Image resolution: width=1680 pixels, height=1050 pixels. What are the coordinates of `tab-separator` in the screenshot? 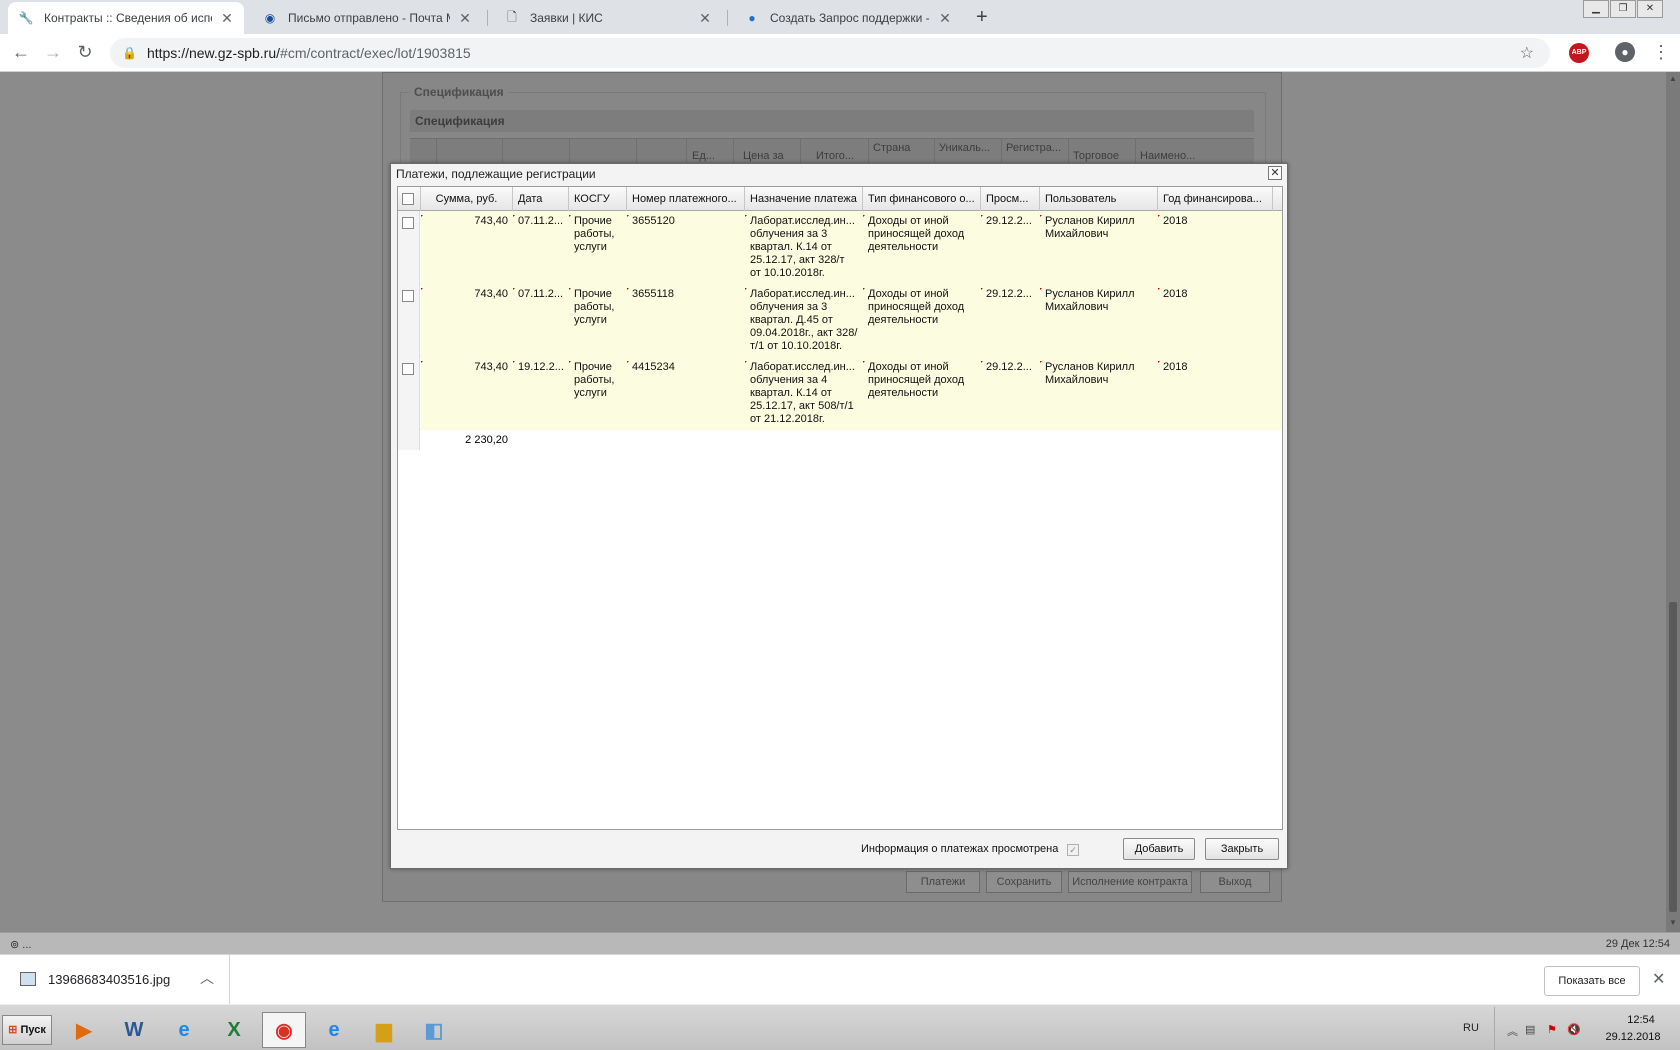 It's located at (487, 18).